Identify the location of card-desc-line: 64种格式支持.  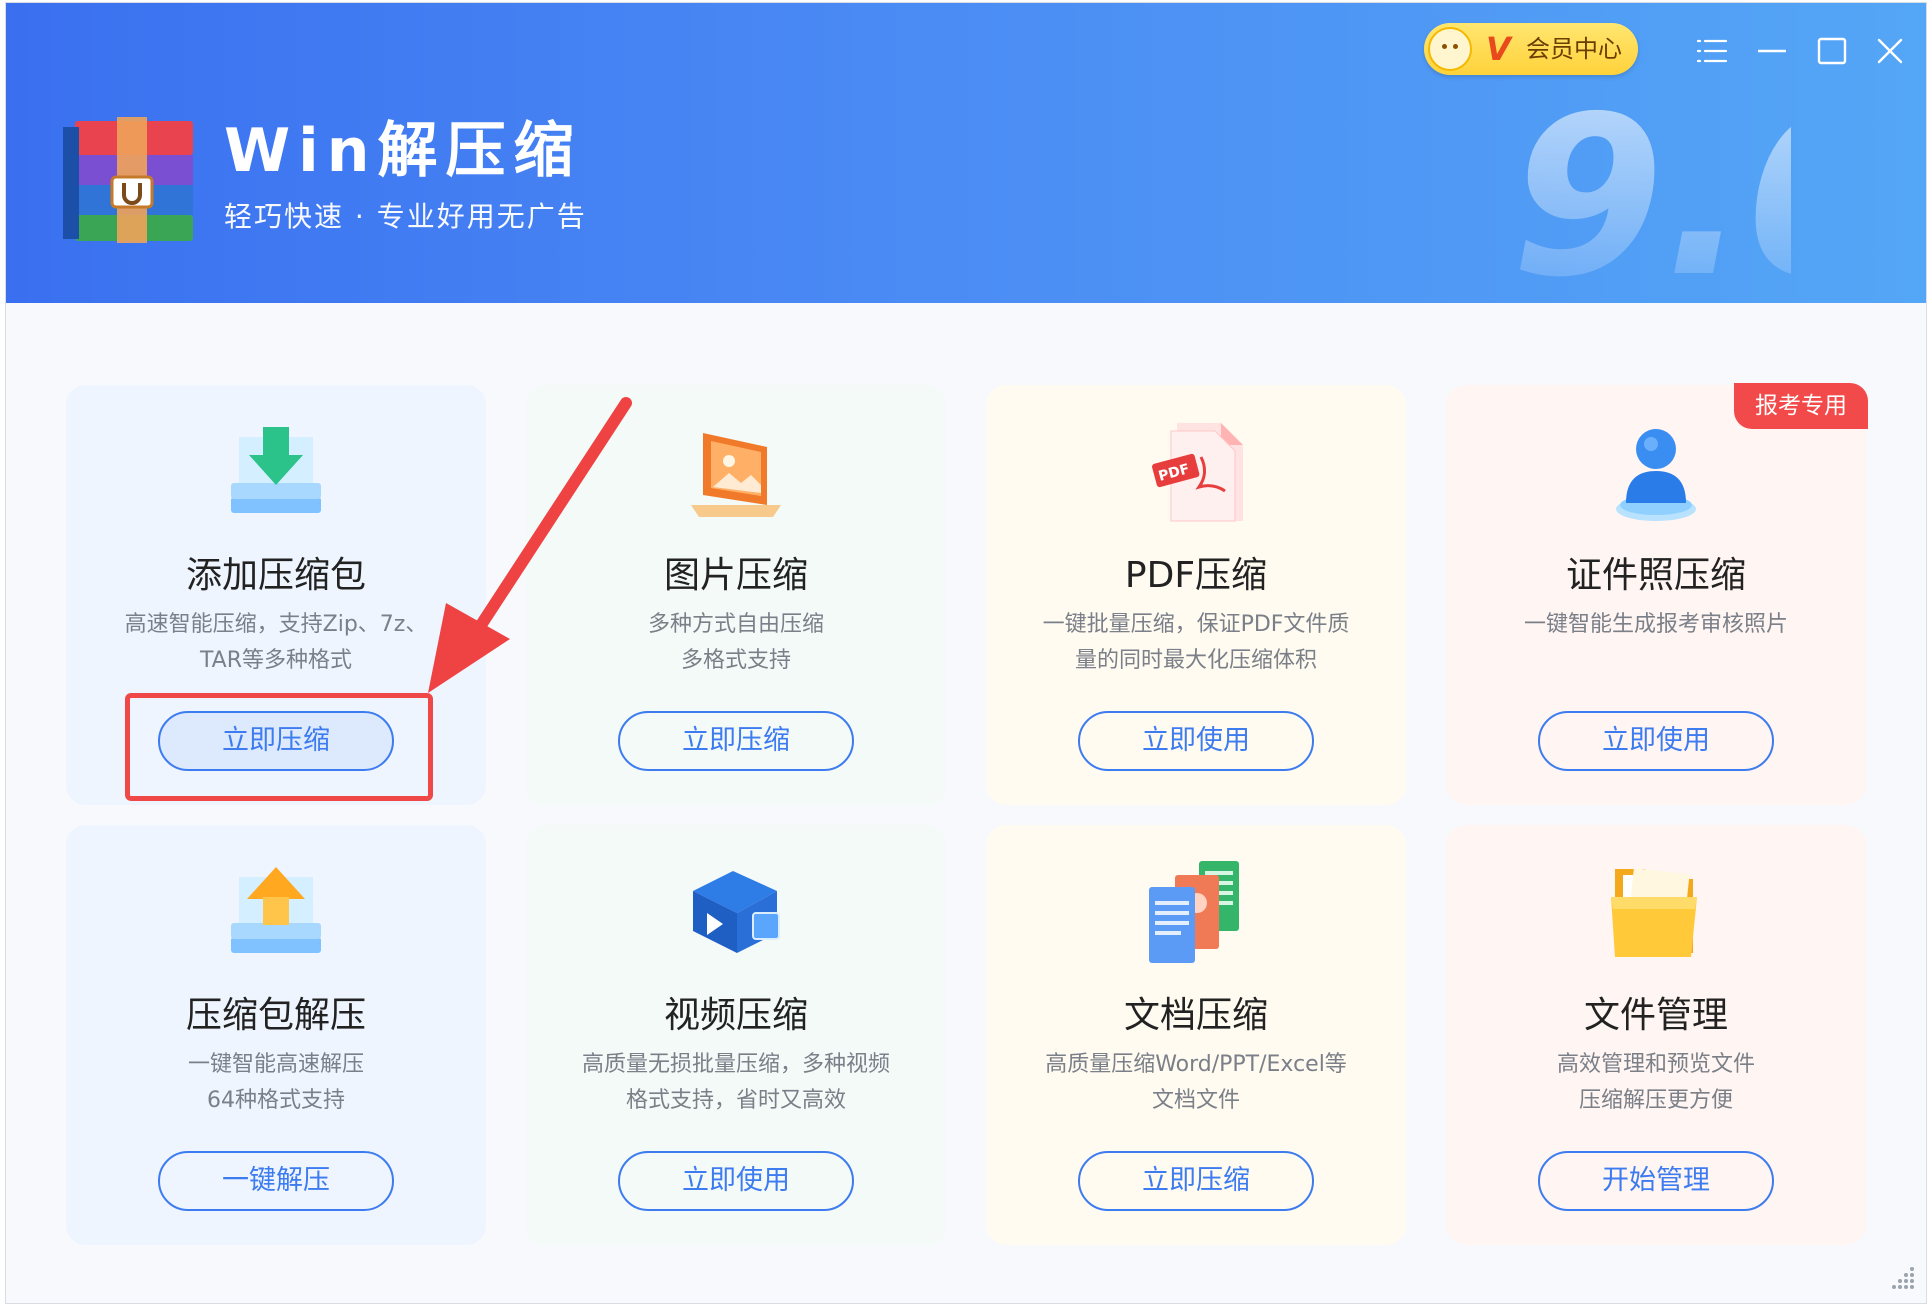
(276, 1100).